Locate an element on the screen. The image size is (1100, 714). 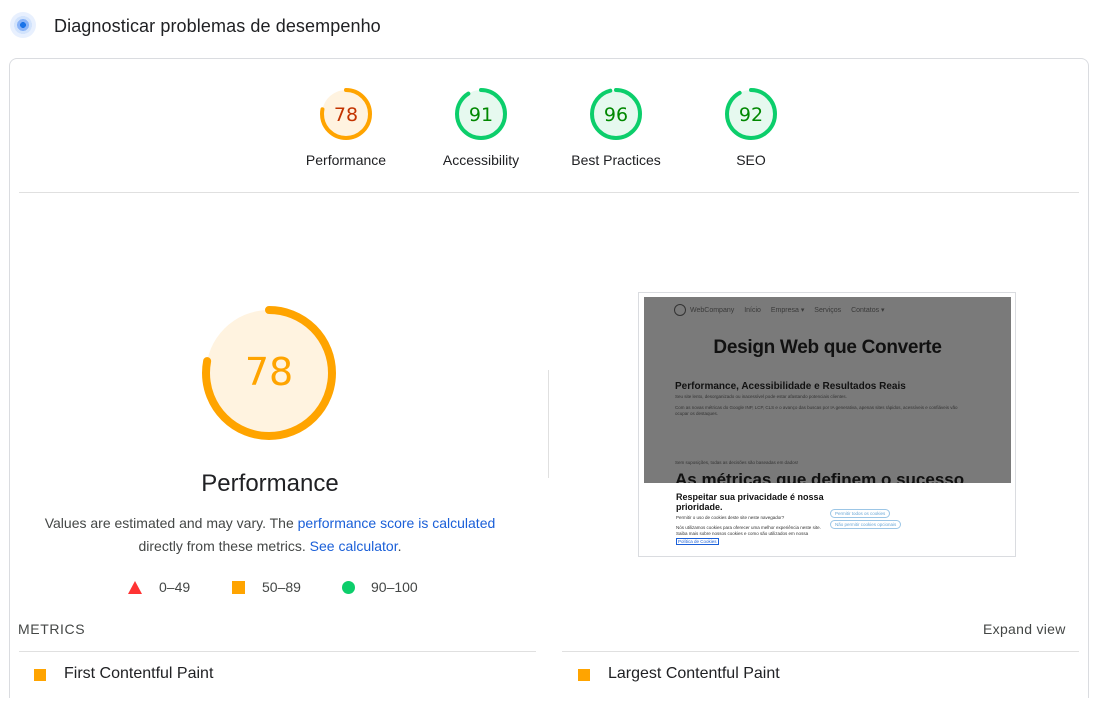
gauge-best-practices-label: Best Practices is located at coordinates (616, 160).